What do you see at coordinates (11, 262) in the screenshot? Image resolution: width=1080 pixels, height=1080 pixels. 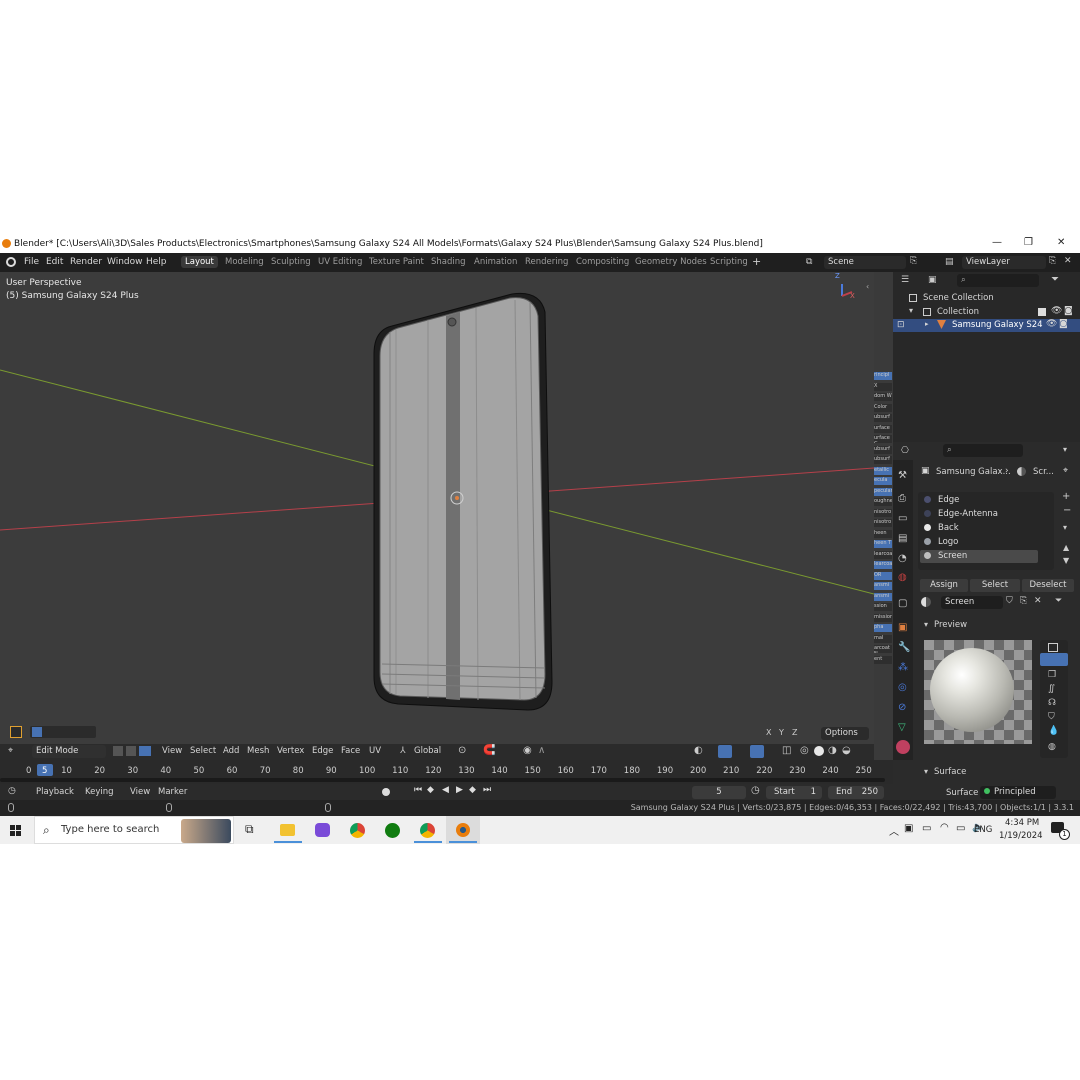 I see `blender-menu-icon` at bounding box center [11, 262].